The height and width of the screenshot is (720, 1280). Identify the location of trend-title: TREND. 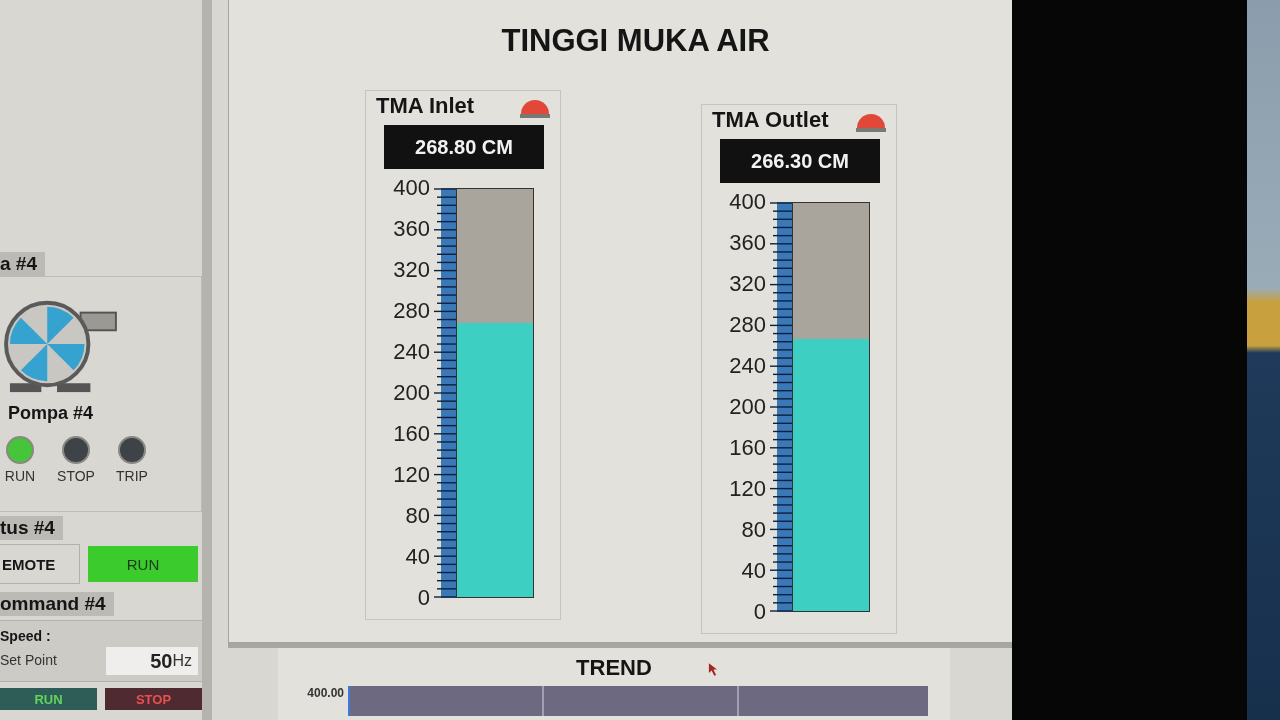
(614, 668).